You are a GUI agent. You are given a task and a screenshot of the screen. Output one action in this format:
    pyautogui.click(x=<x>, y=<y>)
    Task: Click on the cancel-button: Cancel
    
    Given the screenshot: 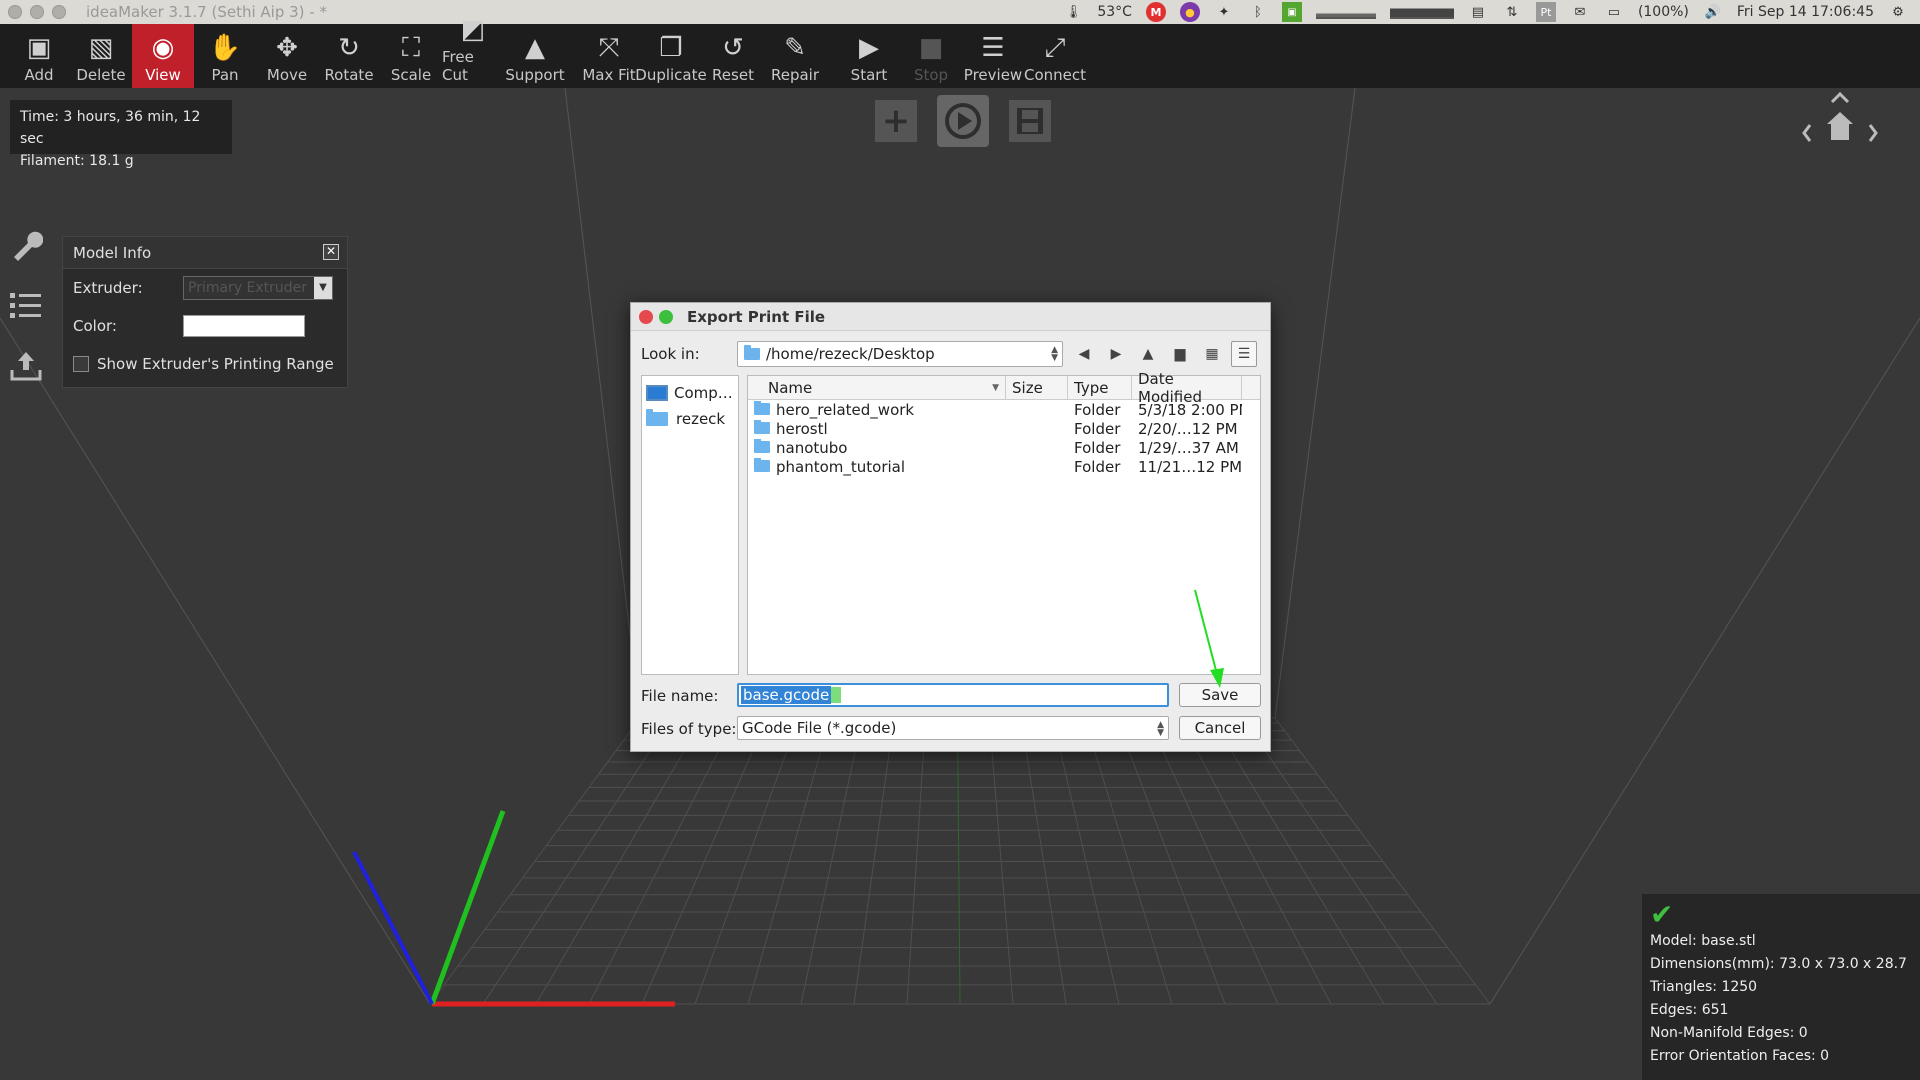 What is the action you would take?
    pyautogui.click(x=1220, y=728)
    